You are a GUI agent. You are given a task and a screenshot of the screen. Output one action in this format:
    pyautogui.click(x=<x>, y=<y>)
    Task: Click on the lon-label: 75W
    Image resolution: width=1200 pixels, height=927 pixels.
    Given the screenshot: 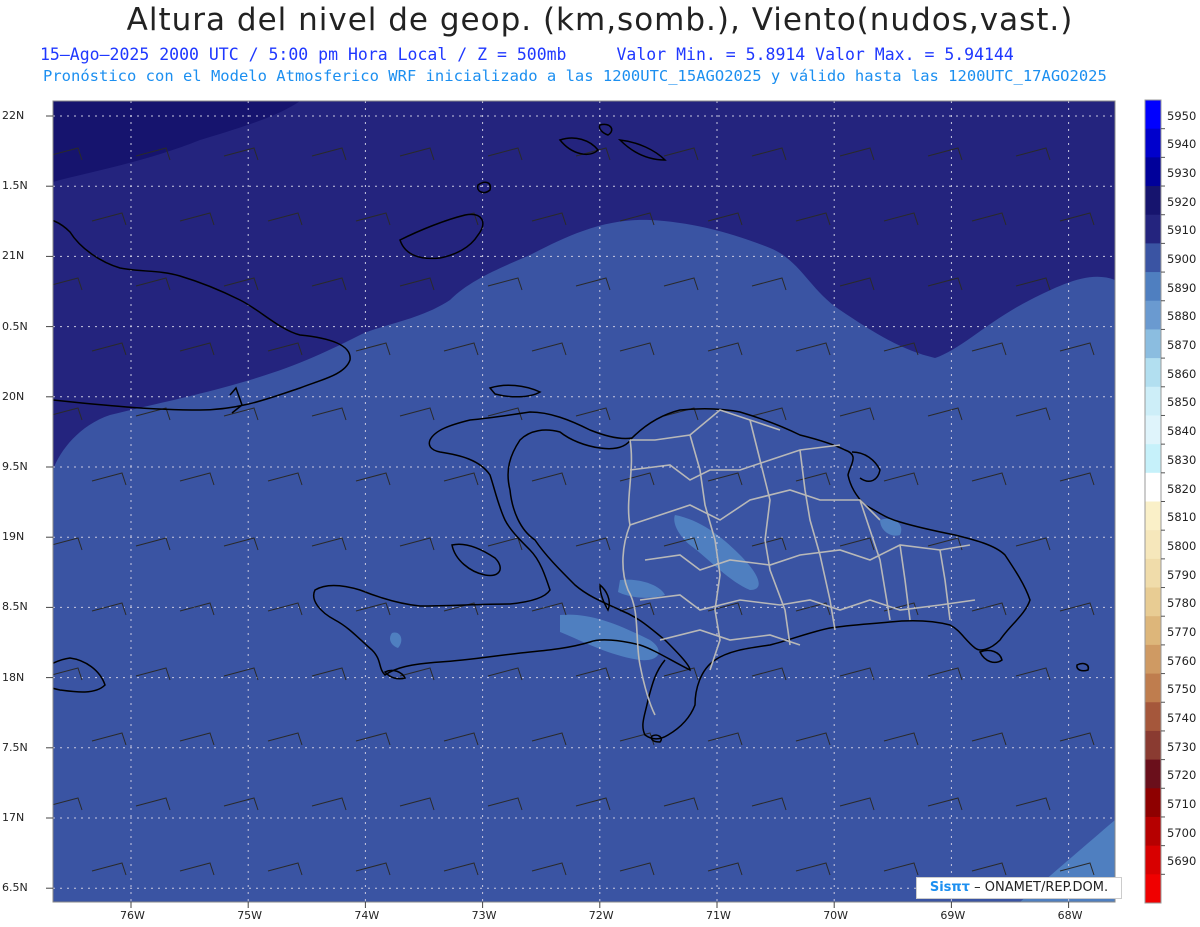 What is the action you would take?
    pyautogui.click(x=250, y=915)
    